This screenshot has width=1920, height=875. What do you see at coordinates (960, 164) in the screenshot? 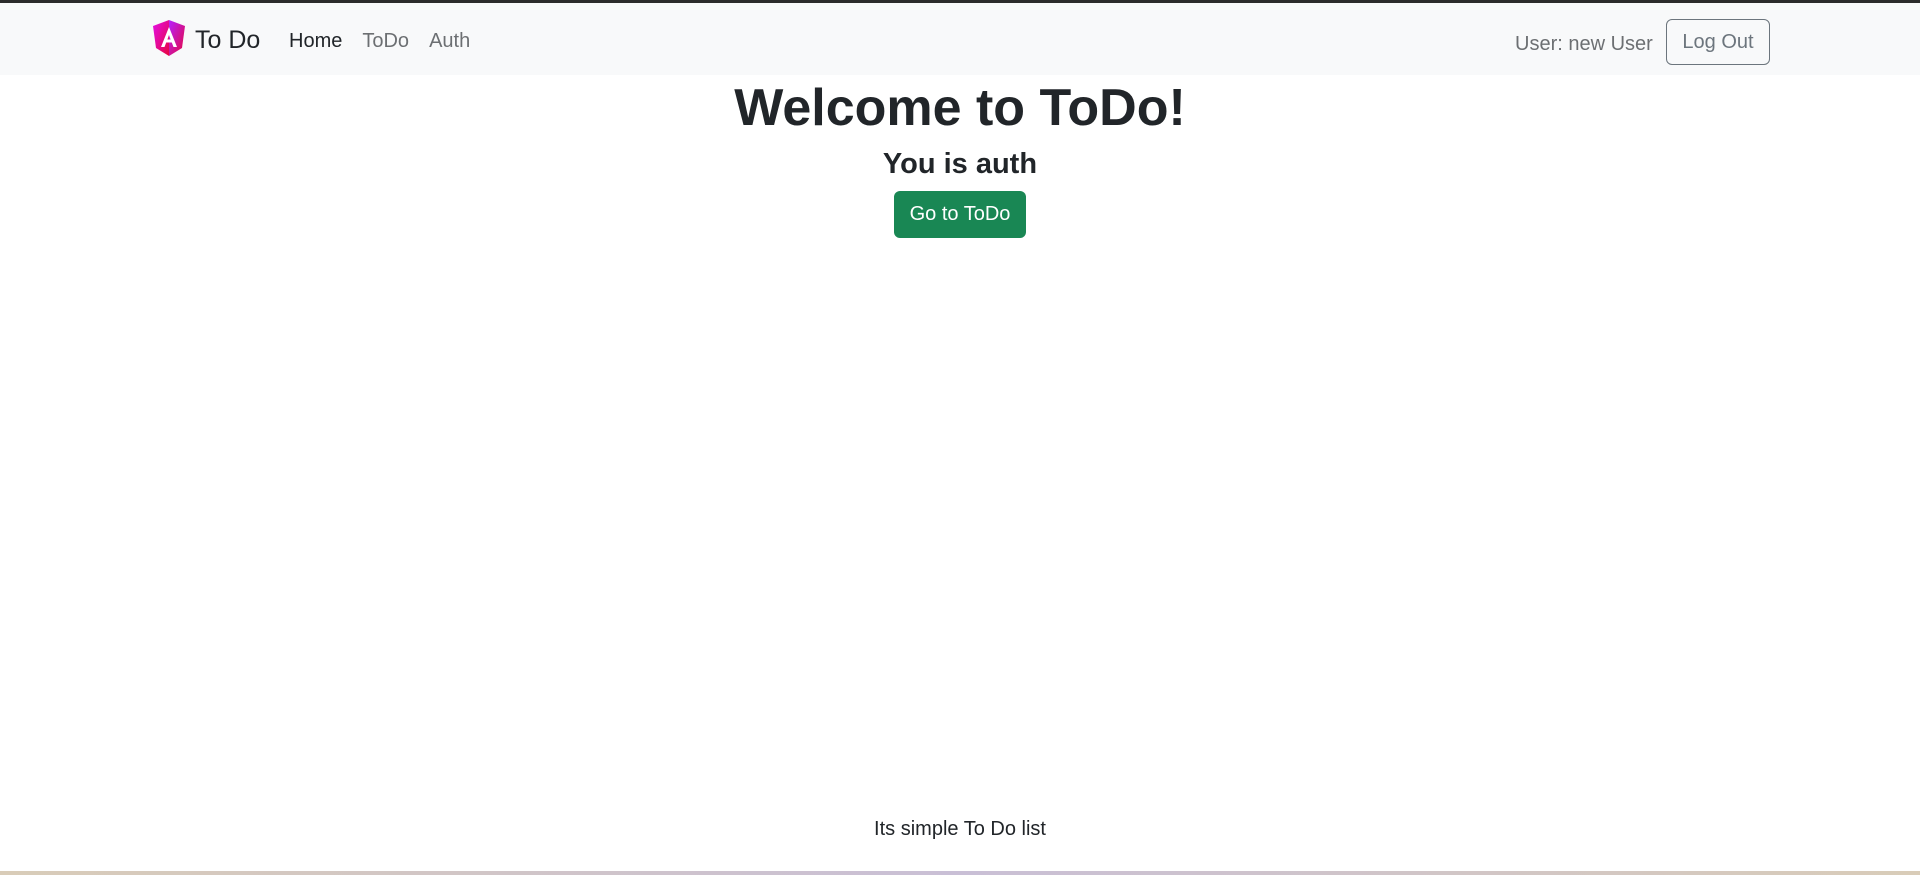
I see `auth-status-heading: You is auth` at bounding box center [960, 164].